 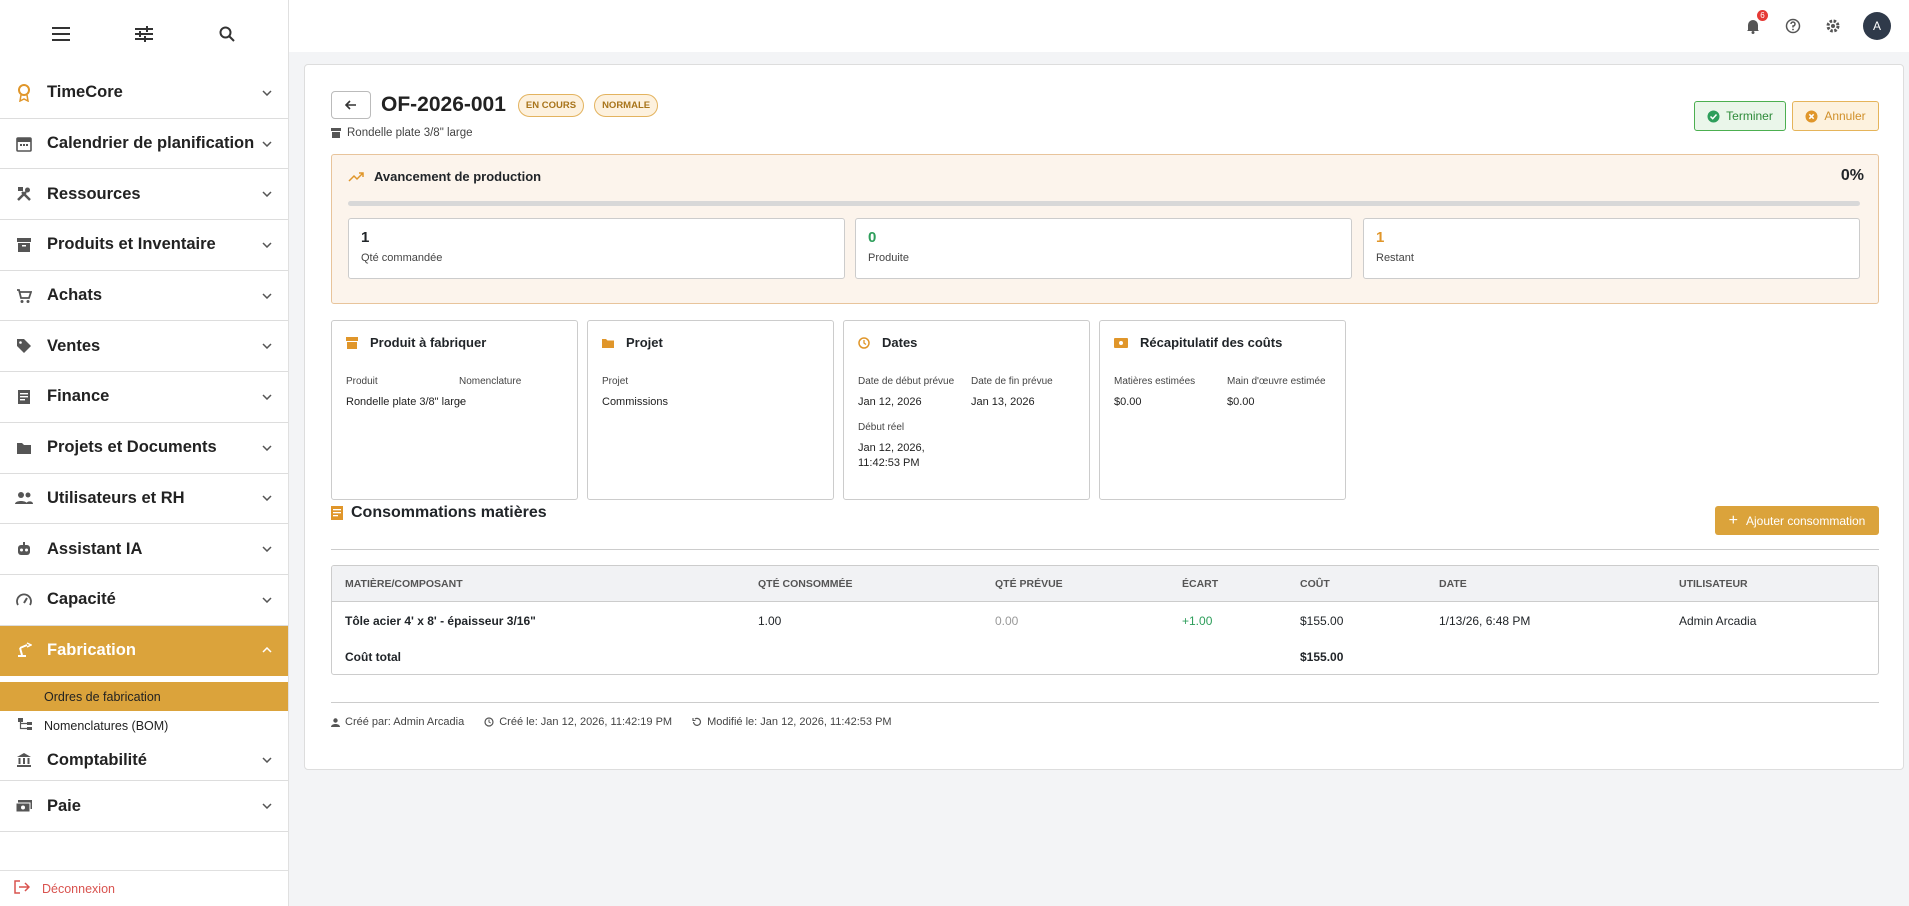 What do you see at coordinates (24, 600) in the screenshot?
I see `gauge-icon` at bounding box center [24, 600].